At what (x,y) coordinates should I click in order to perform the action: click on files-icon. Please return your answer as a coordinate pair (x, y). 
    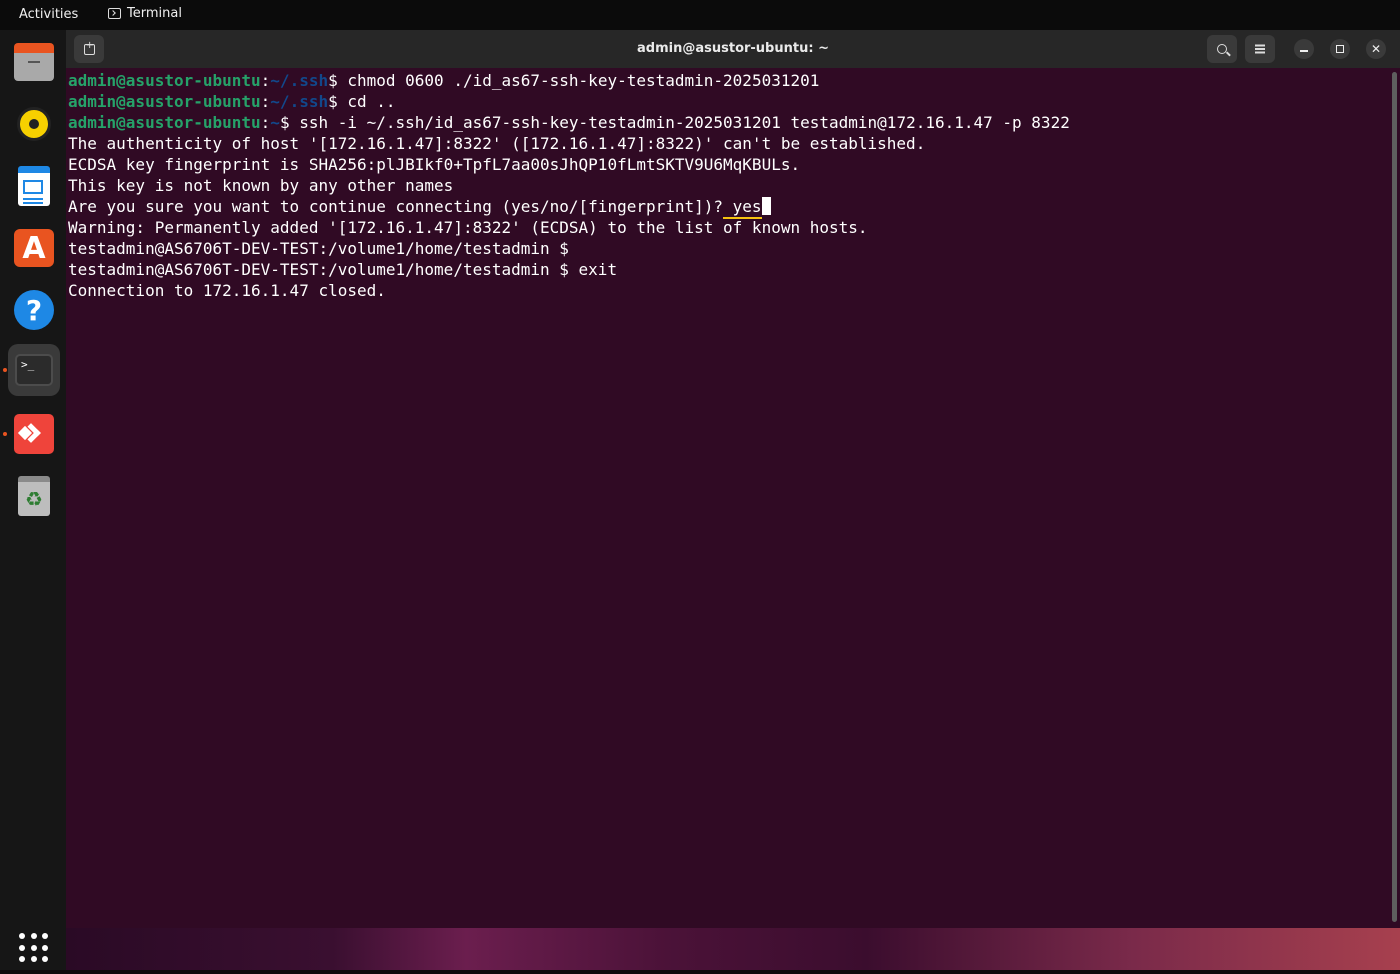
    Looking at the image, I should click on (34, 62).